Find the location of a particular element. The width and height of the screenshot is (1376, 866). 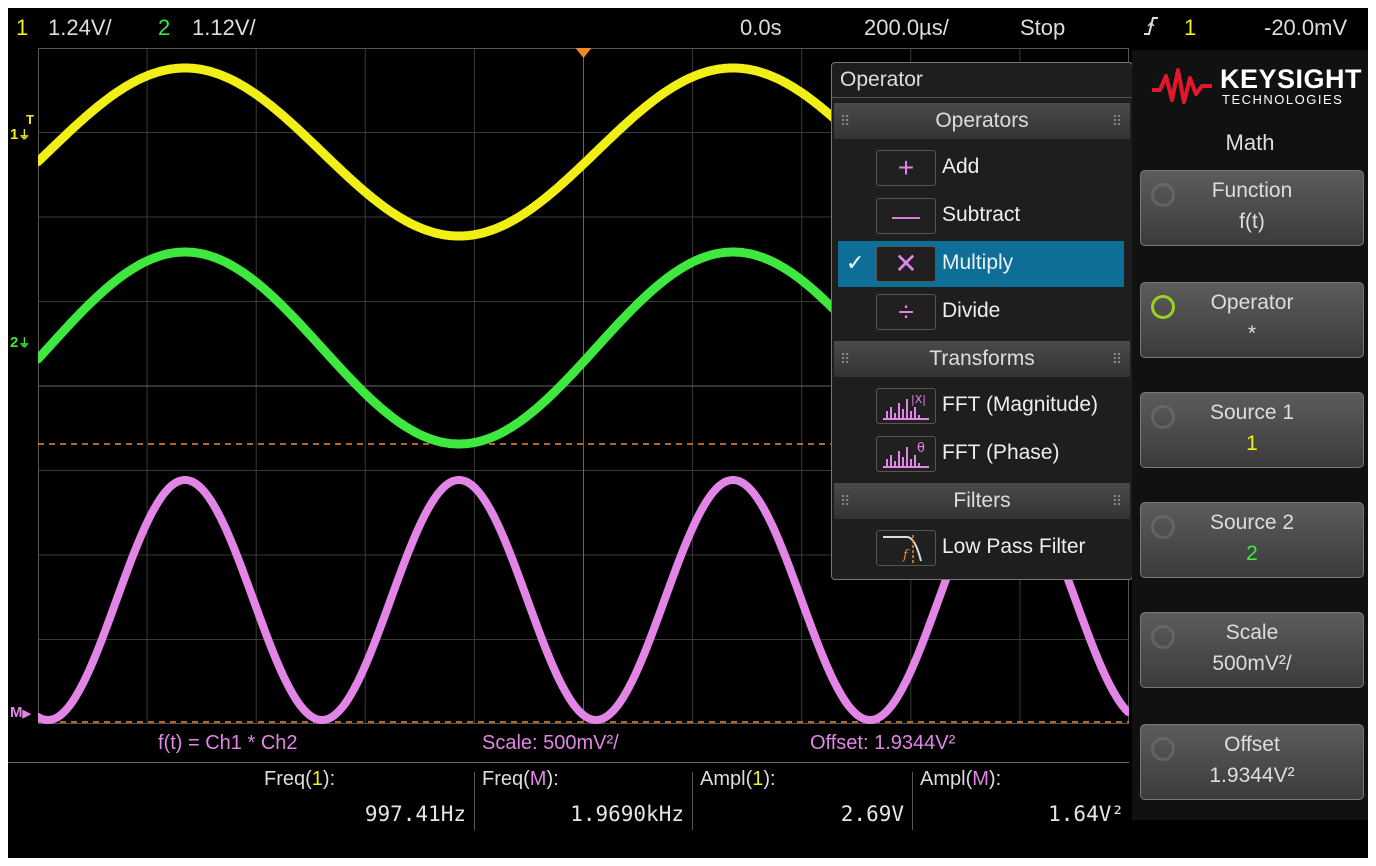

math-offset-readout: Offset: 1.9344V² is located at coordinates (883, 743).